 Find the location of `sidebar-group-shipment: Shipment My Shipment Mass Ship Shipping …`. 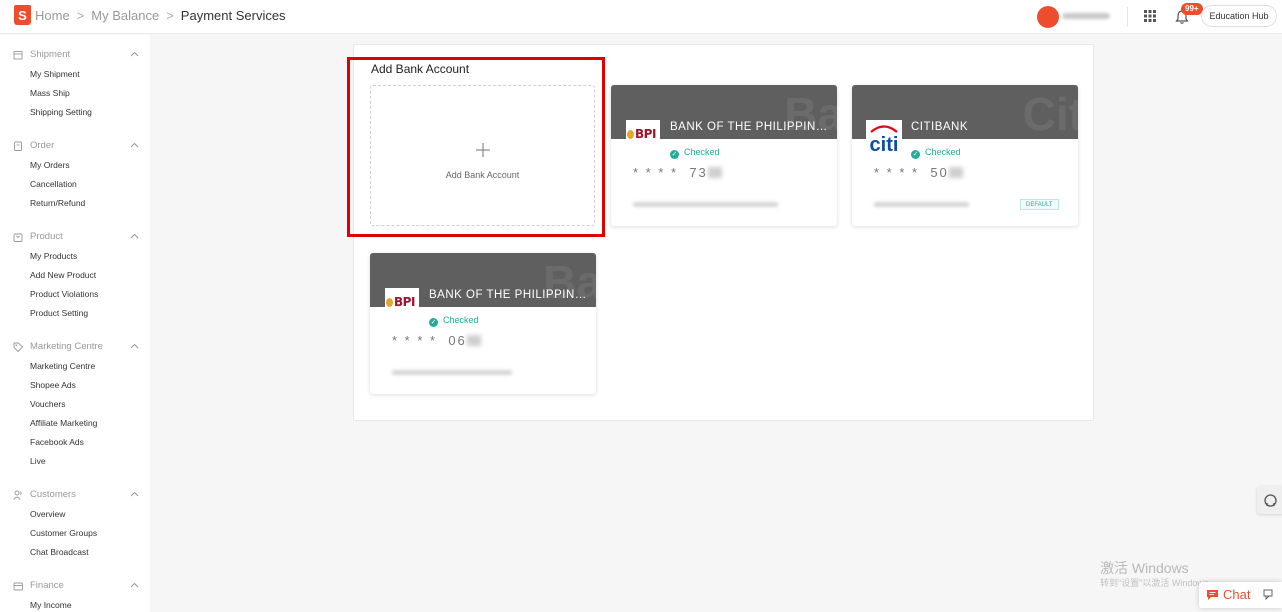

sidebar-group-shipment: Shipment My Shipment Mass Ship Shipping … is located at coordinates (75, 84).